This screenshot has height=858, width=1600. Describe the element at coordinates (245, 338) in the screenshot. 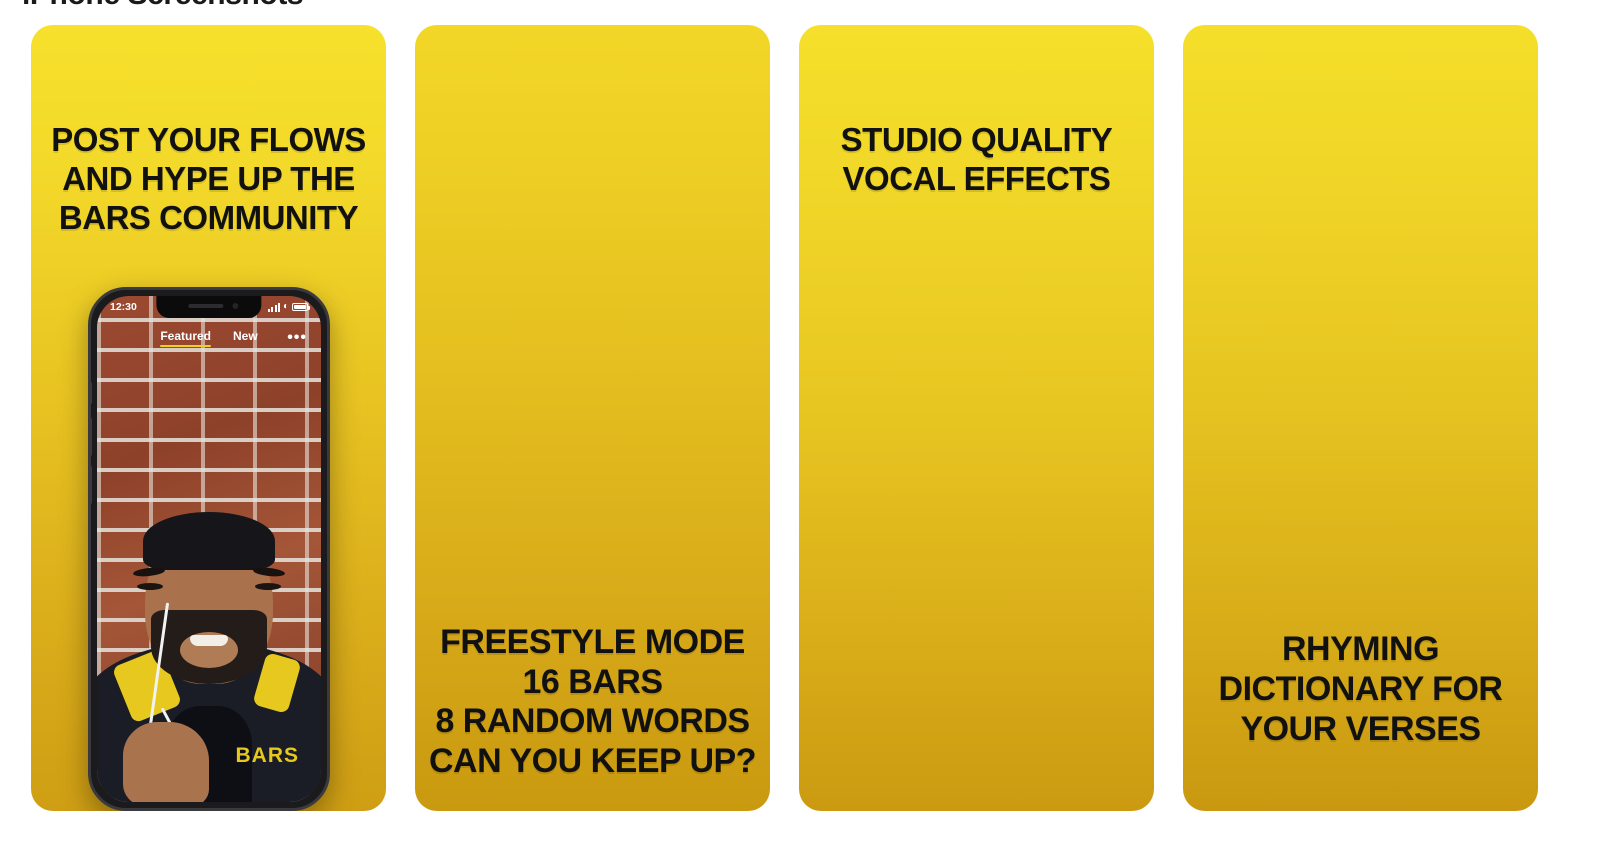

I see `tab-new: New` at that location.